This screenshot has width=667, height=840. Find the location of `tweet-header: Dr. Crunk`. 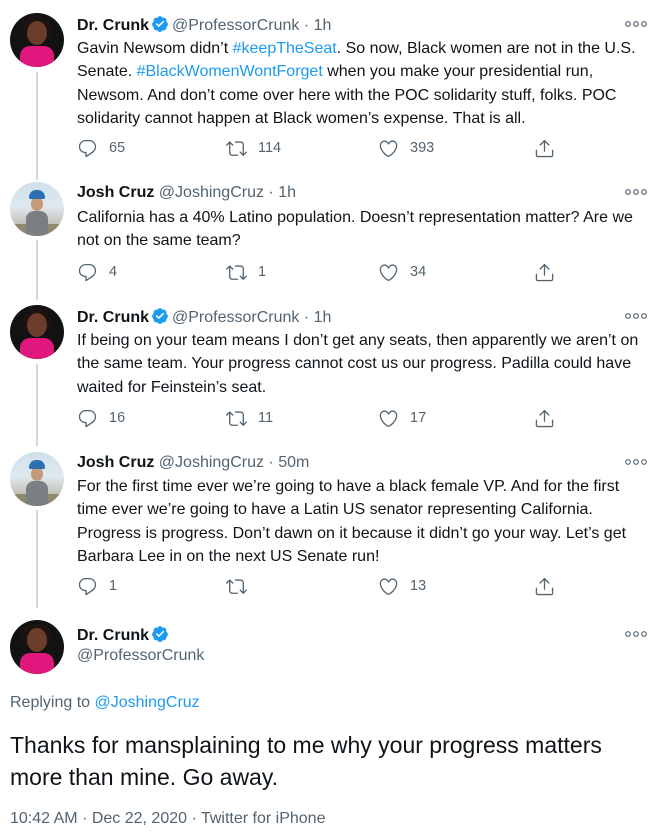

tweet-header: Dr. Crunk is located at coordinates (124, 635).